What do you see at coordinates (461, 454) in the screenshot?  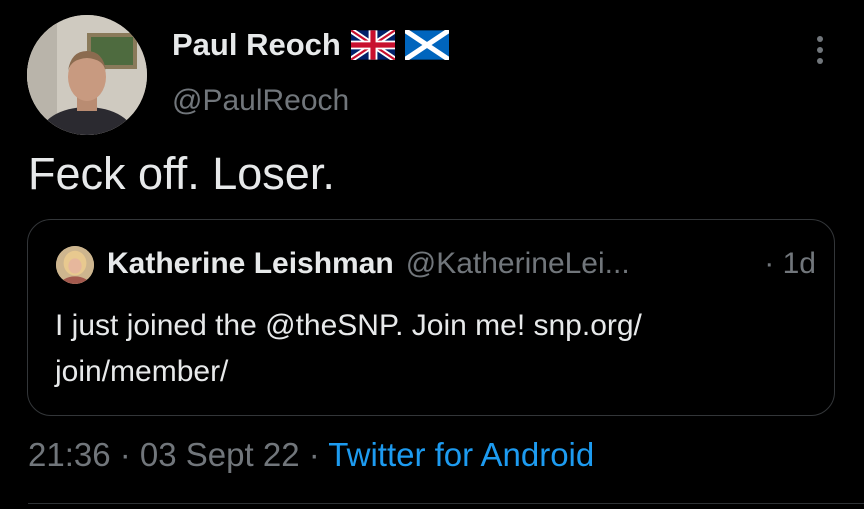 I see `tweet-source-link: Twitter for Android` at bounding box center [461, 454].